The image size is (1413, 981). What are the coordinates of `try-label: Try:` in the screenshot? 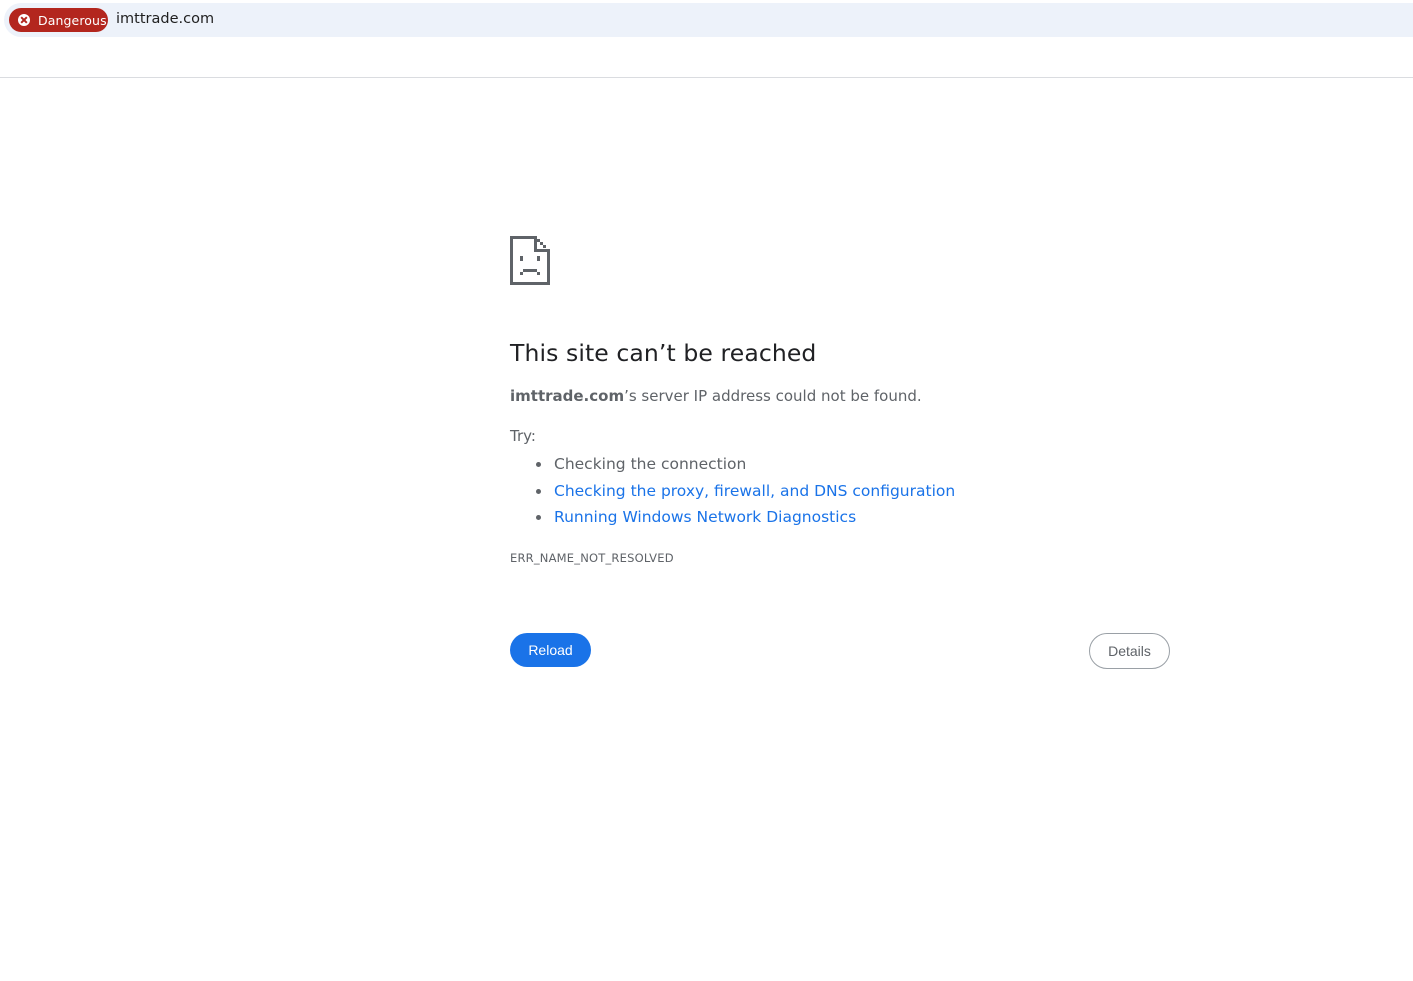 It's located at (523, 436).